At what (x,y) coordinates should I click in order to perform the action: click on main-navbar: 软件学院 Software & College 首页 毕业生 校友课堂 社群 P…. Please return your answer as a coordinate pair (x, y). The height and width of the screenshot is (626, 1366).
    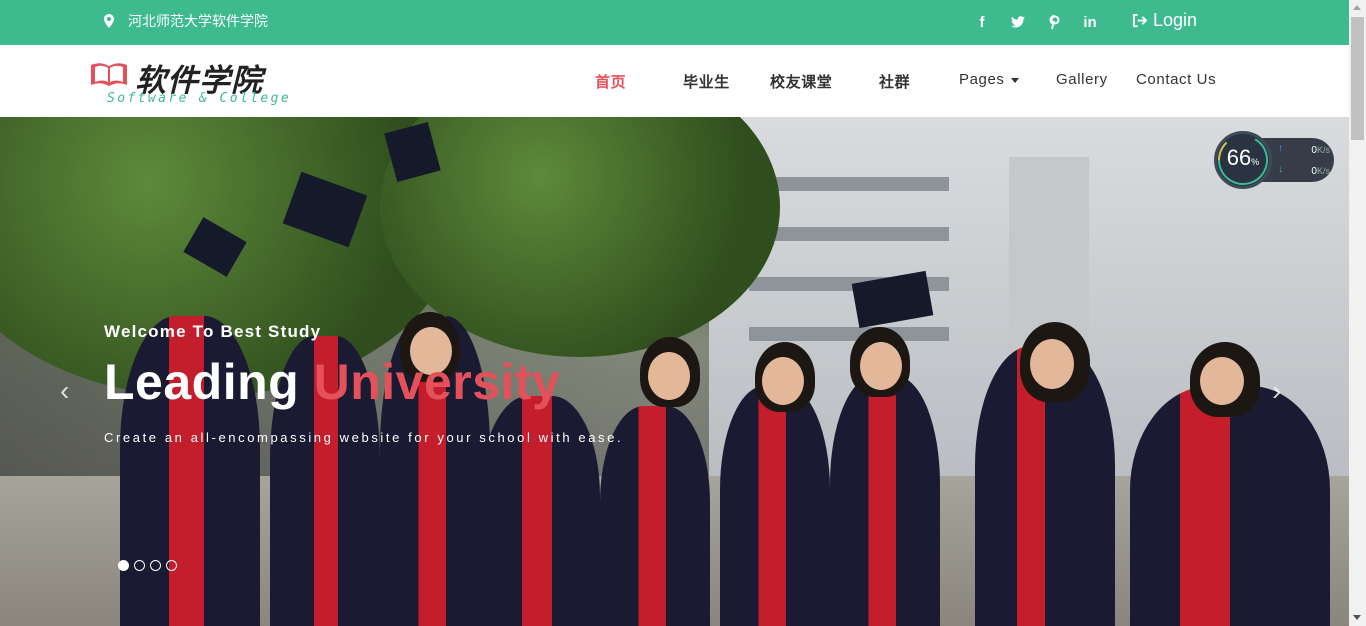
    Looking at the image, I should click on (674, 81).